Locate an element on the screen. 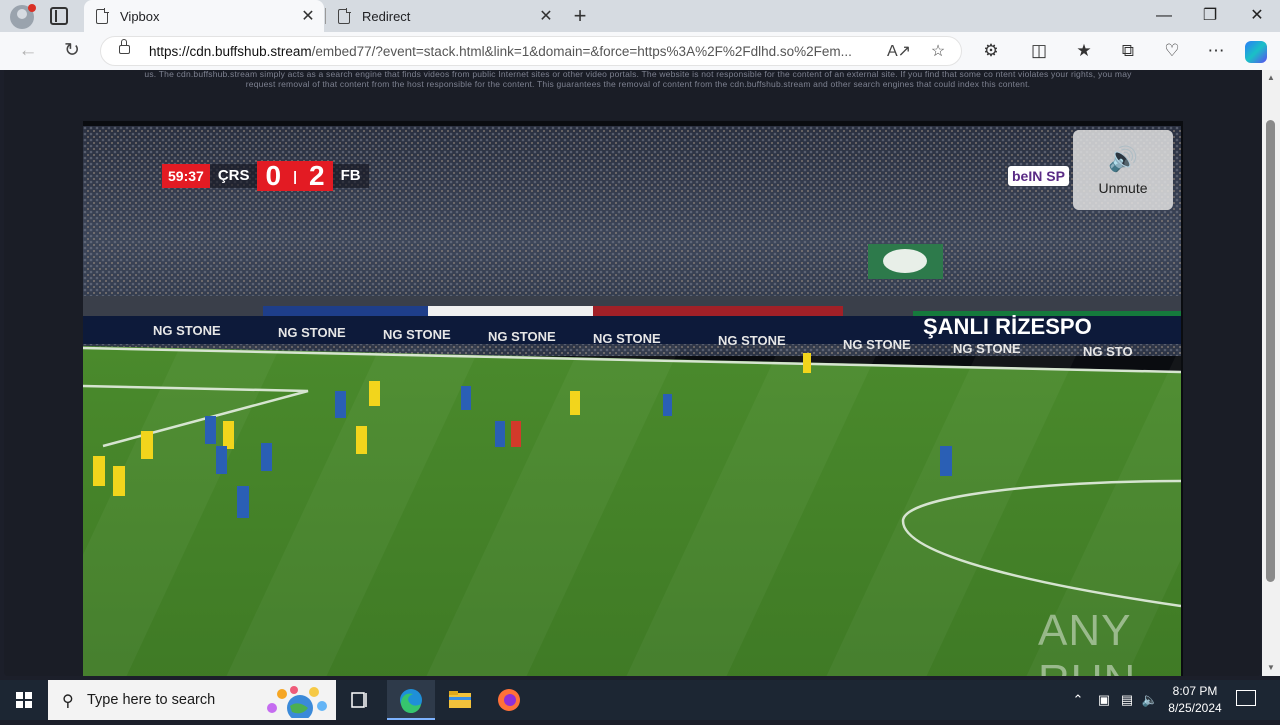 This screenshot has width=1280, height=725. read-aloud-icon: A↗ is located at coordinates (899, 51).